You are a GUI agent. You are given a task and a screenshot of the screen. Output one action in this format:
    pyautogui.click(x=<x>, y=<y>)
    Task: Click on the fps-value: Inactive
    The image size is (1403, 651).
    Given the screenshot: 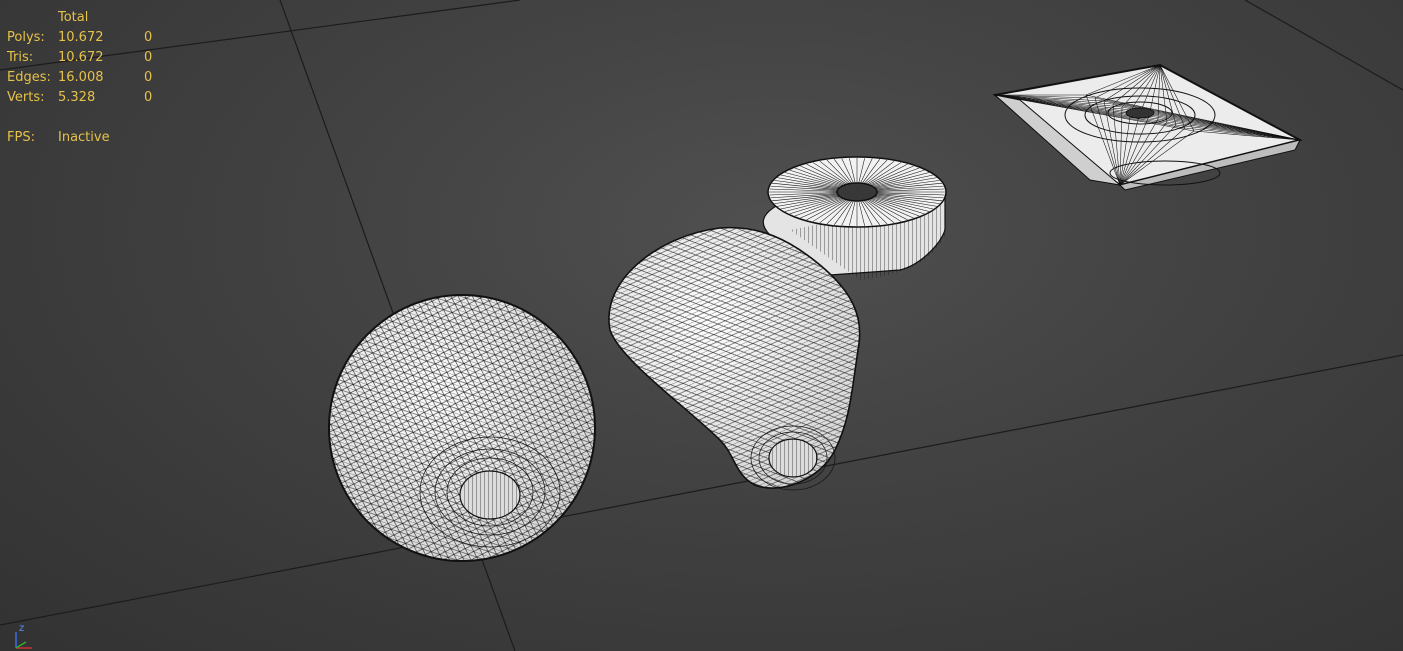 What is the action you would take?
    pyautogui.click(x=84, y=137)
    